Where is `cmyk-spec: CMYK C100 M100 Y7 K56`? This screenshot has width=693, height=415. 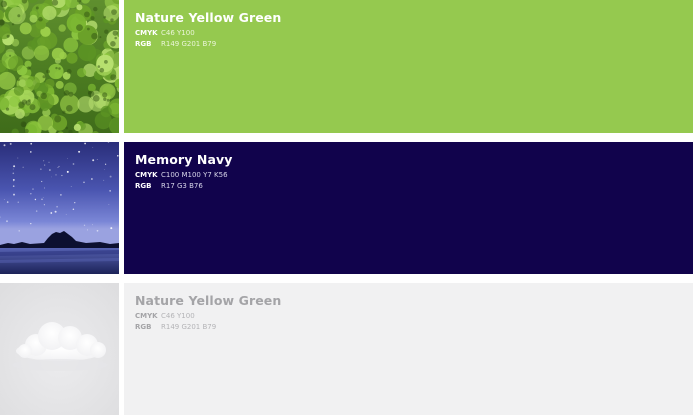 cmyk-spec: CMYK C100 M100 Y7 K56 is located at coordinates (181, 175).